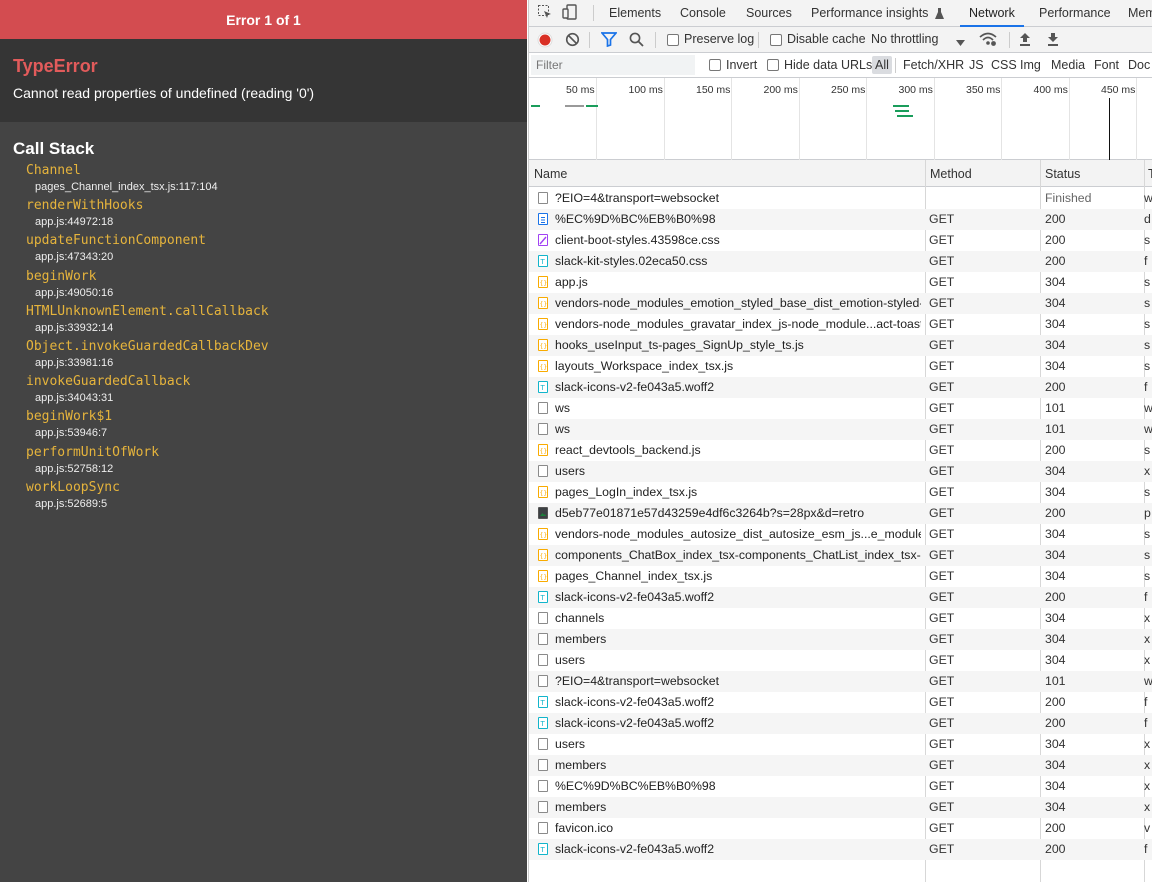 The image size is (1152, 882). I want to click on filter-icon, so click(609, 41).